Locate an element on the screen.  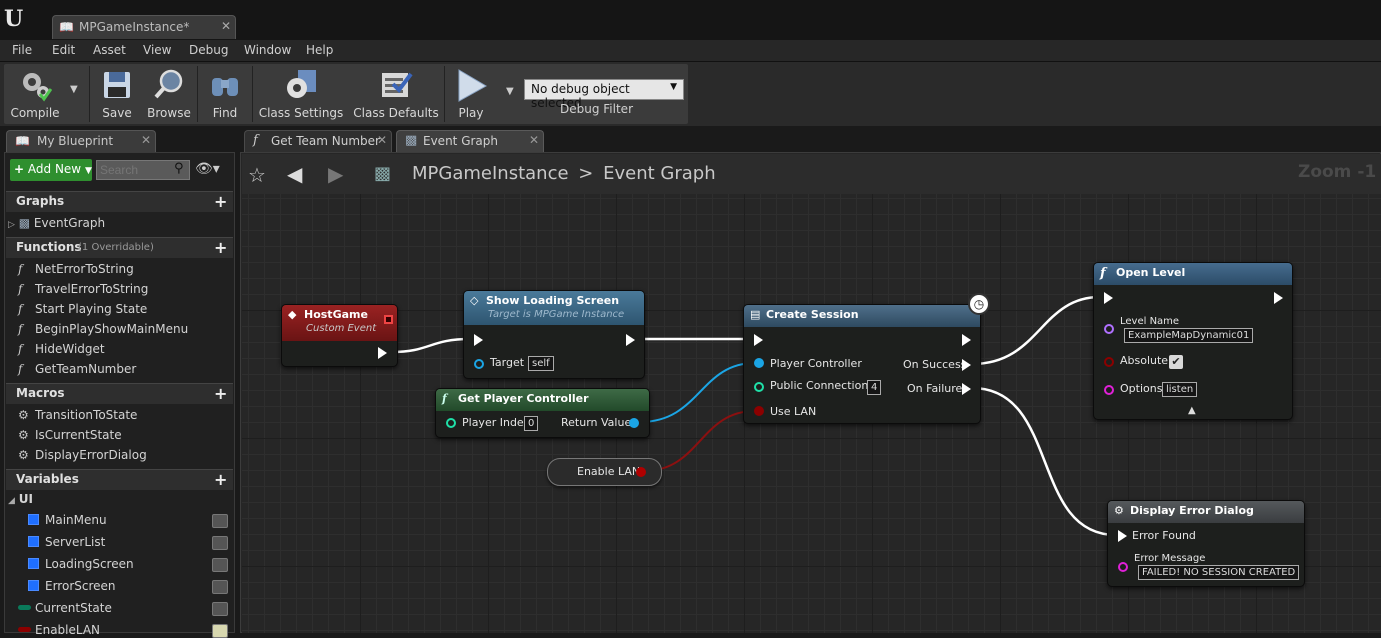
pin-label: Options is located at coordinates (1141, 388).